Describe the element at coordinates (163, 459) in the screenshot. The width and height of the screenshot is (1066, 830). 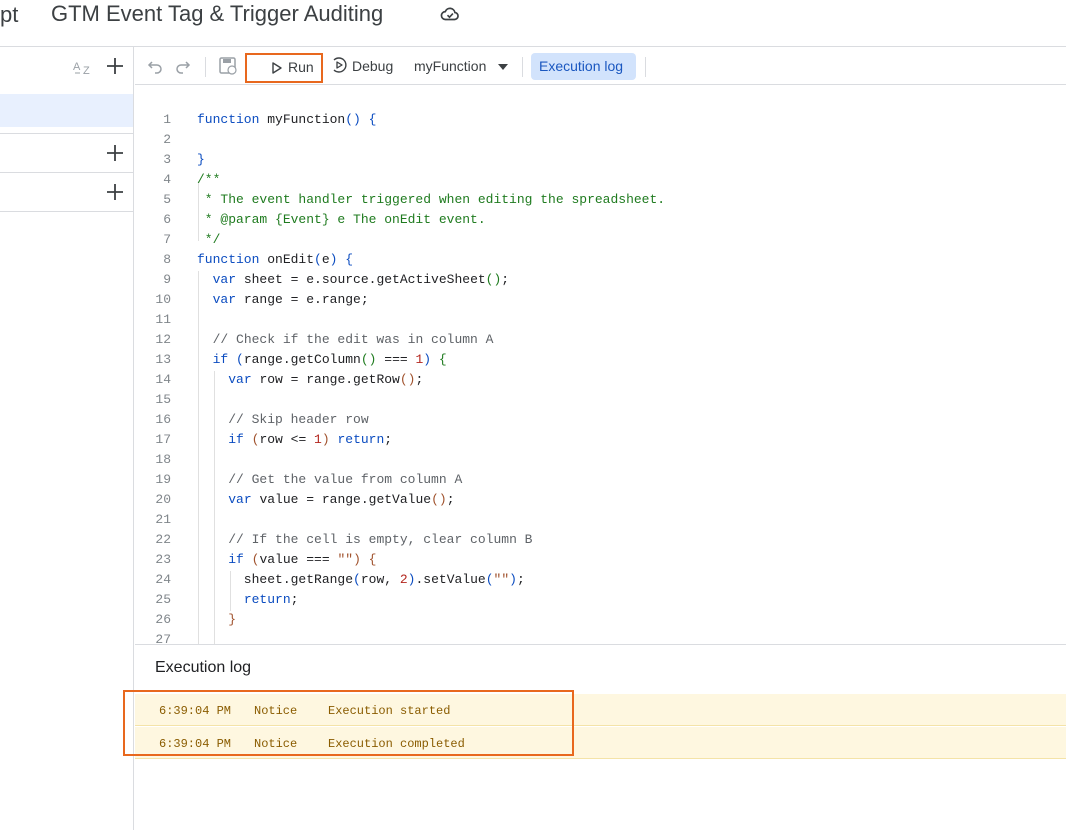
I see `line-number: 18` at that location.